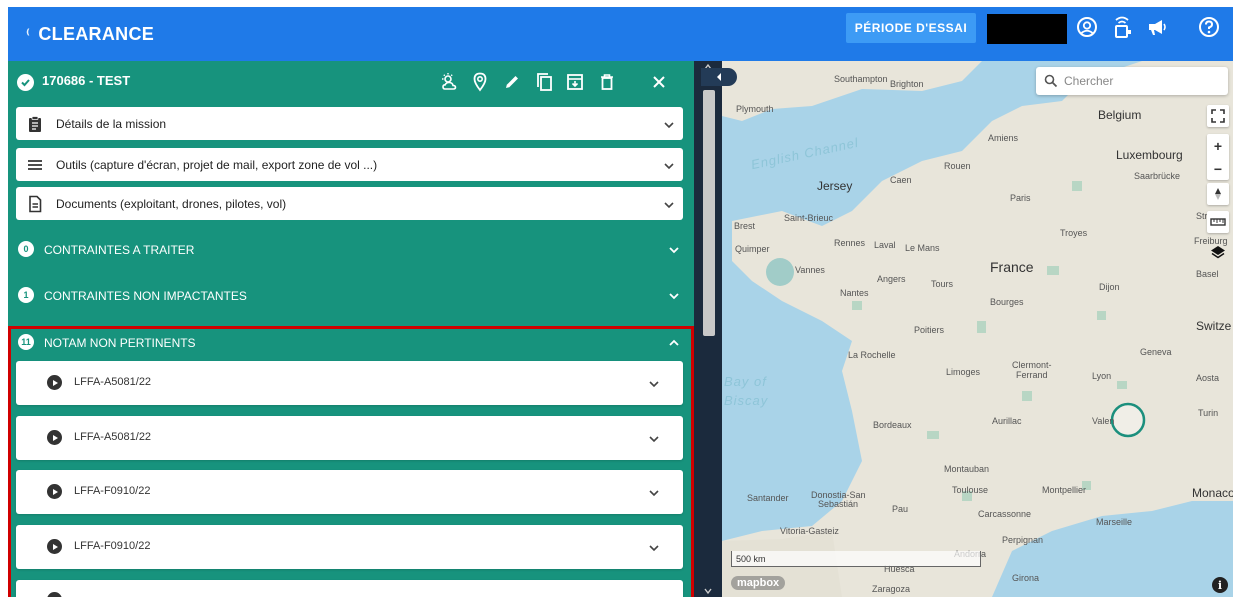 The width and height of the screenshot is (1233, 597). Describe the element at coordinates (1208, 378) in the screenshot. I see `map-label: Aosta` at that location.